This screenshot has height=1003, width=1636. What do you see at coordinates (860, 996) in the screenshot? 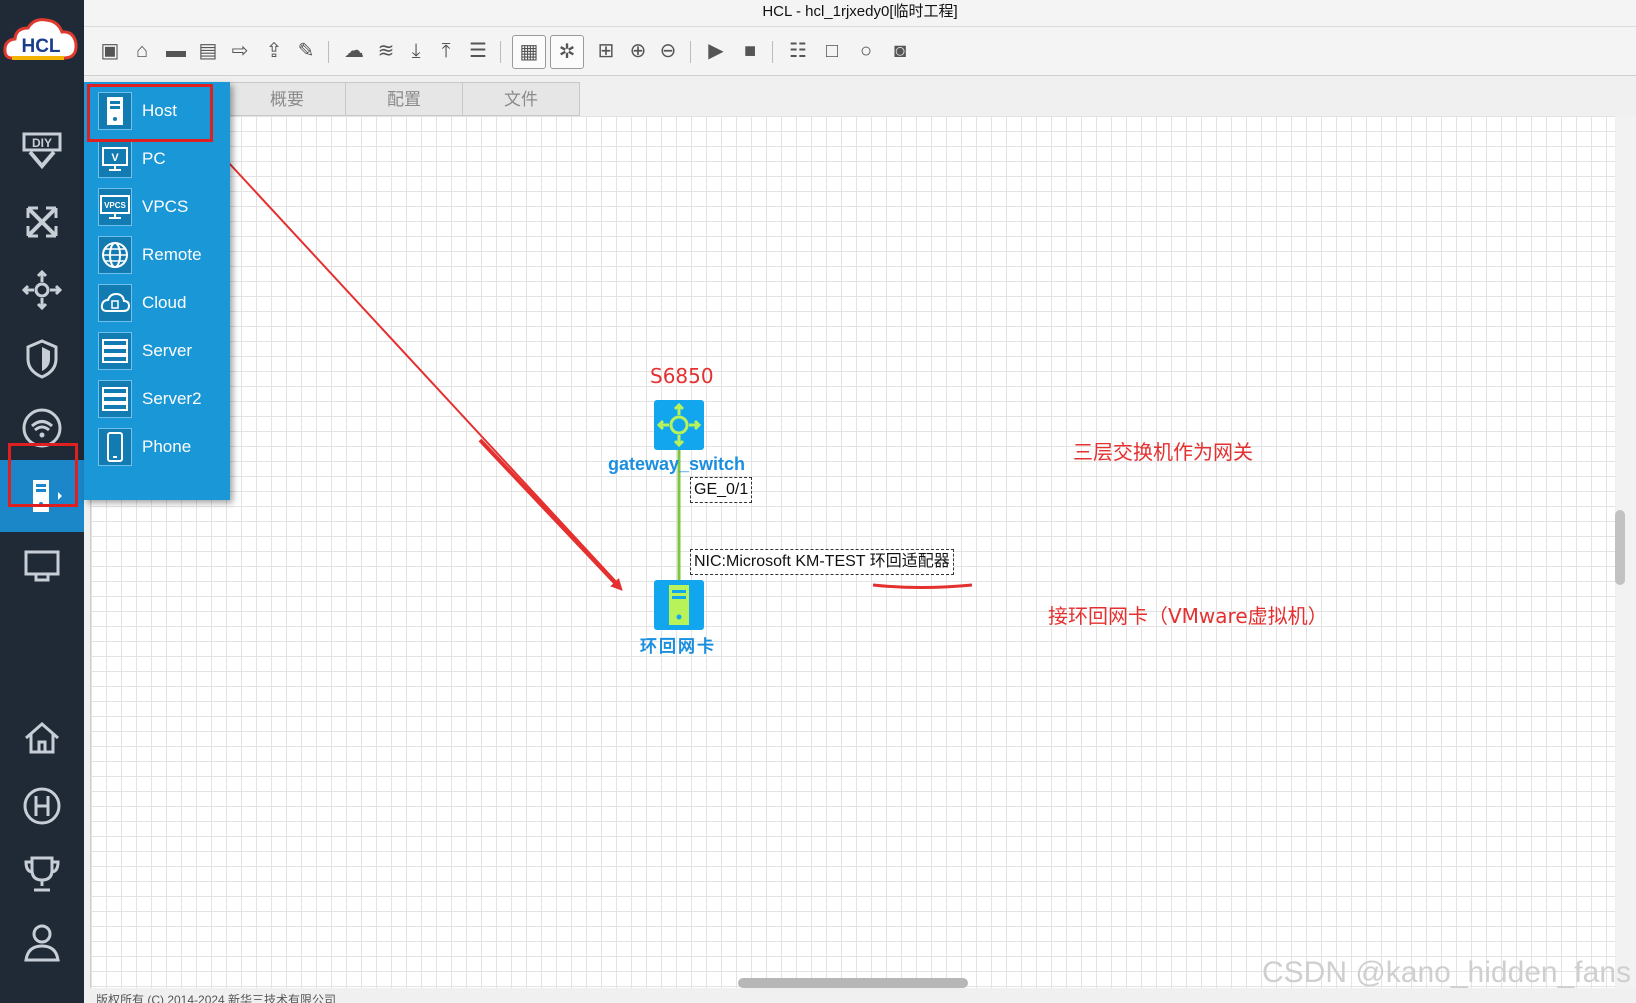
I see `status-bar: 版权所有 (C) 2014-2024 新华三技术有限公司` at bounding box center [860, 996].